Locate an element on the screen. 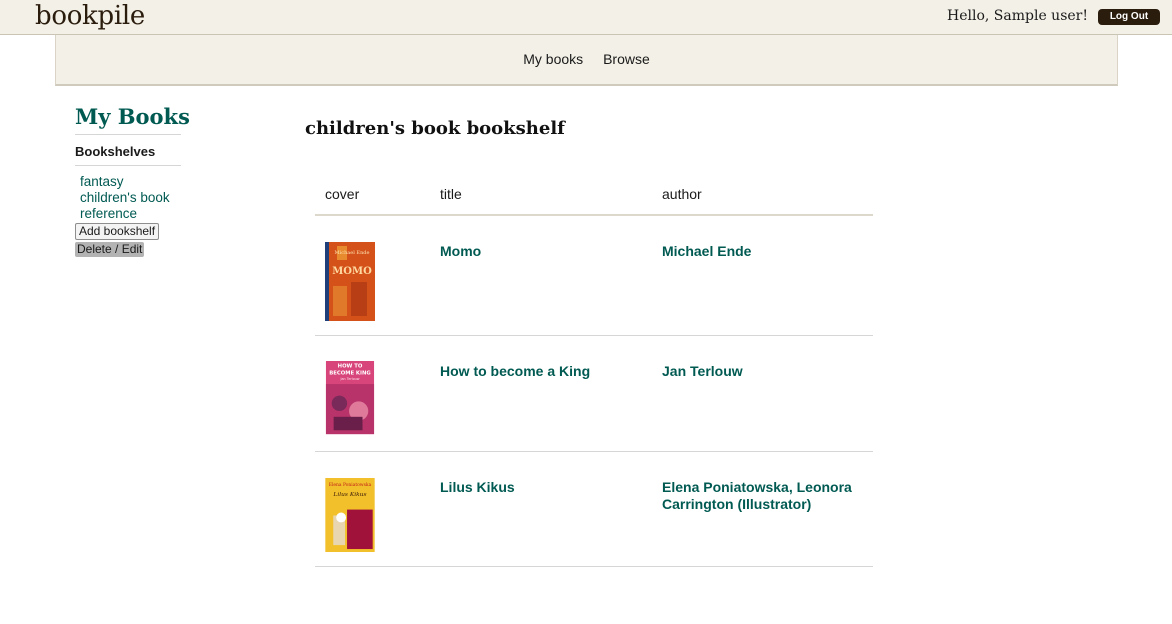 This screenshot has width=1172, height=624. logout-button: Log Out is located at coordinates (1129, 17).